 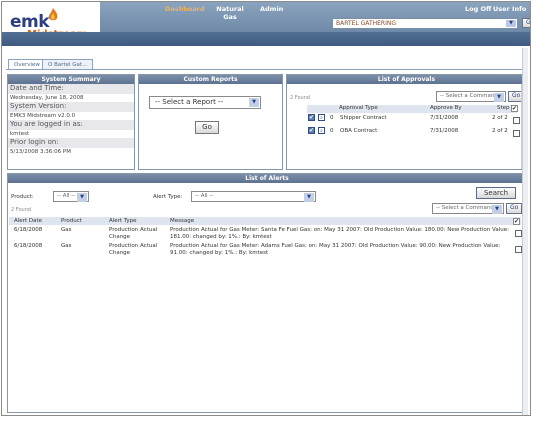 I want to click on report-go-button: Go, so click(x=207, y=127).